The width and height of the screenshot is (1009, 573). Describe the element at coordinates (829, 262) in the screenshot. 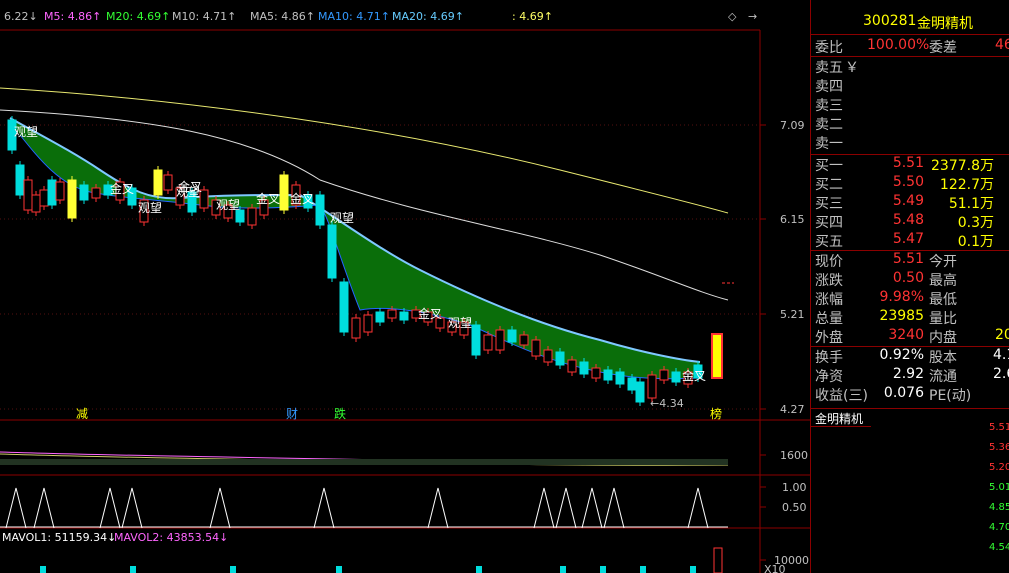

I see `stat-label: 现价` at that location.